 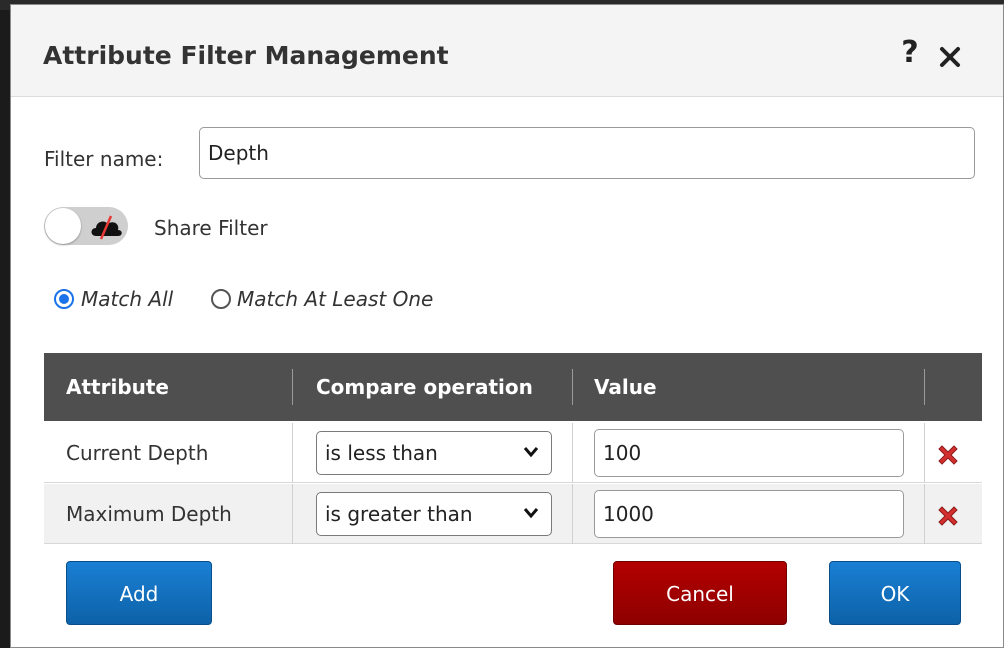 What do you see at coordinates (950, 57) in the screenshot?
I see `close-icon` at bounding box center [950, 57].